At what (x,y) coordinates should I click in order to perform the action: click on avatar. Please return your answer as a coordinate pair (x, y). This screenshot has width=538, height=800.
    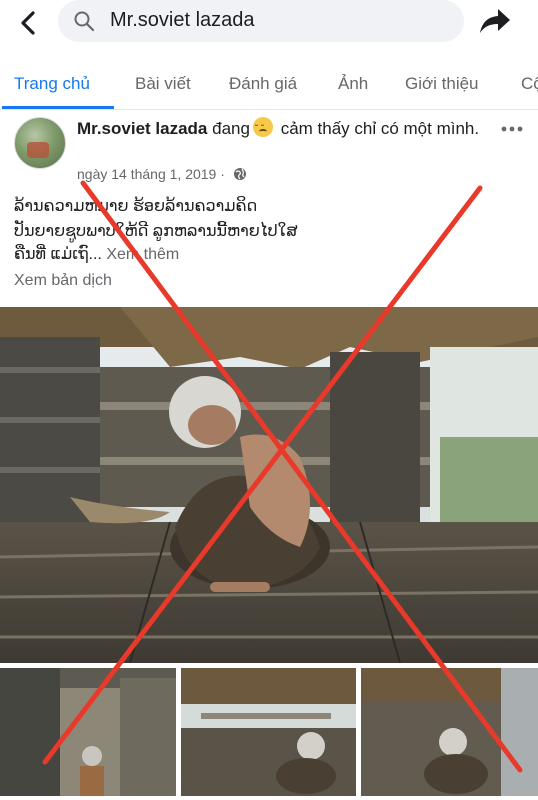
    Looking at the image, I should click on (40, 143).